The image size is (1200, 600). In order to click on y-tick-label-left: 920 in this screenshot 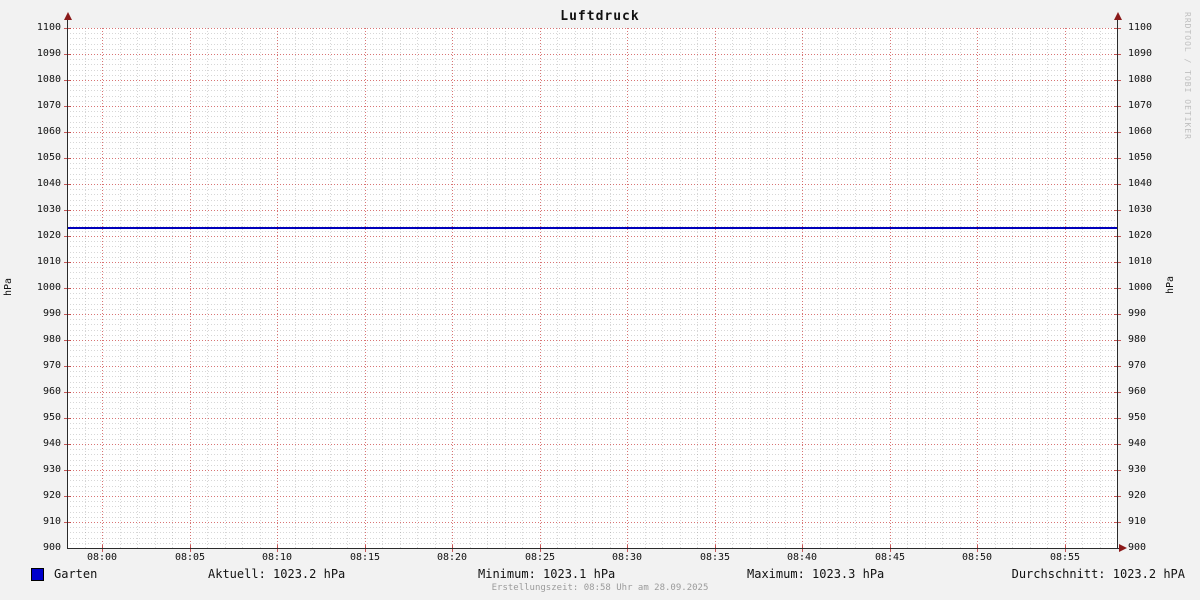, I will do `click(51, 495)`.